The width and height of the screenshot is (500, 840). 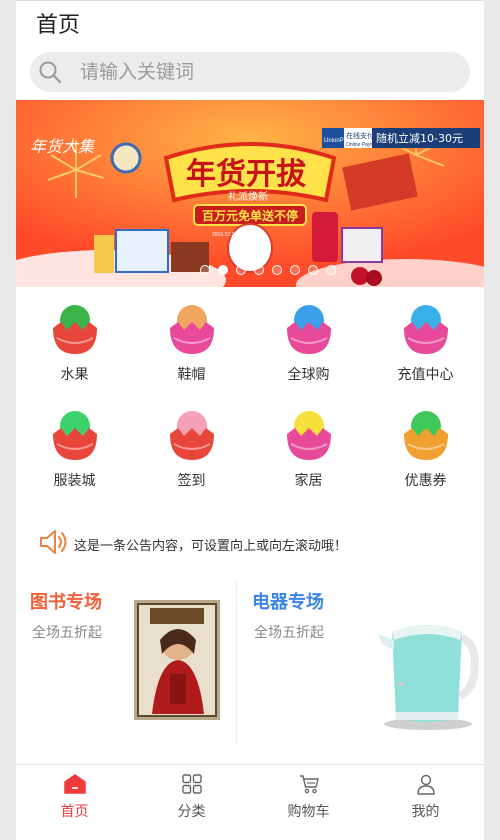 I want to click on banner-headline: 年货开拔, so click(x=246, y=174).